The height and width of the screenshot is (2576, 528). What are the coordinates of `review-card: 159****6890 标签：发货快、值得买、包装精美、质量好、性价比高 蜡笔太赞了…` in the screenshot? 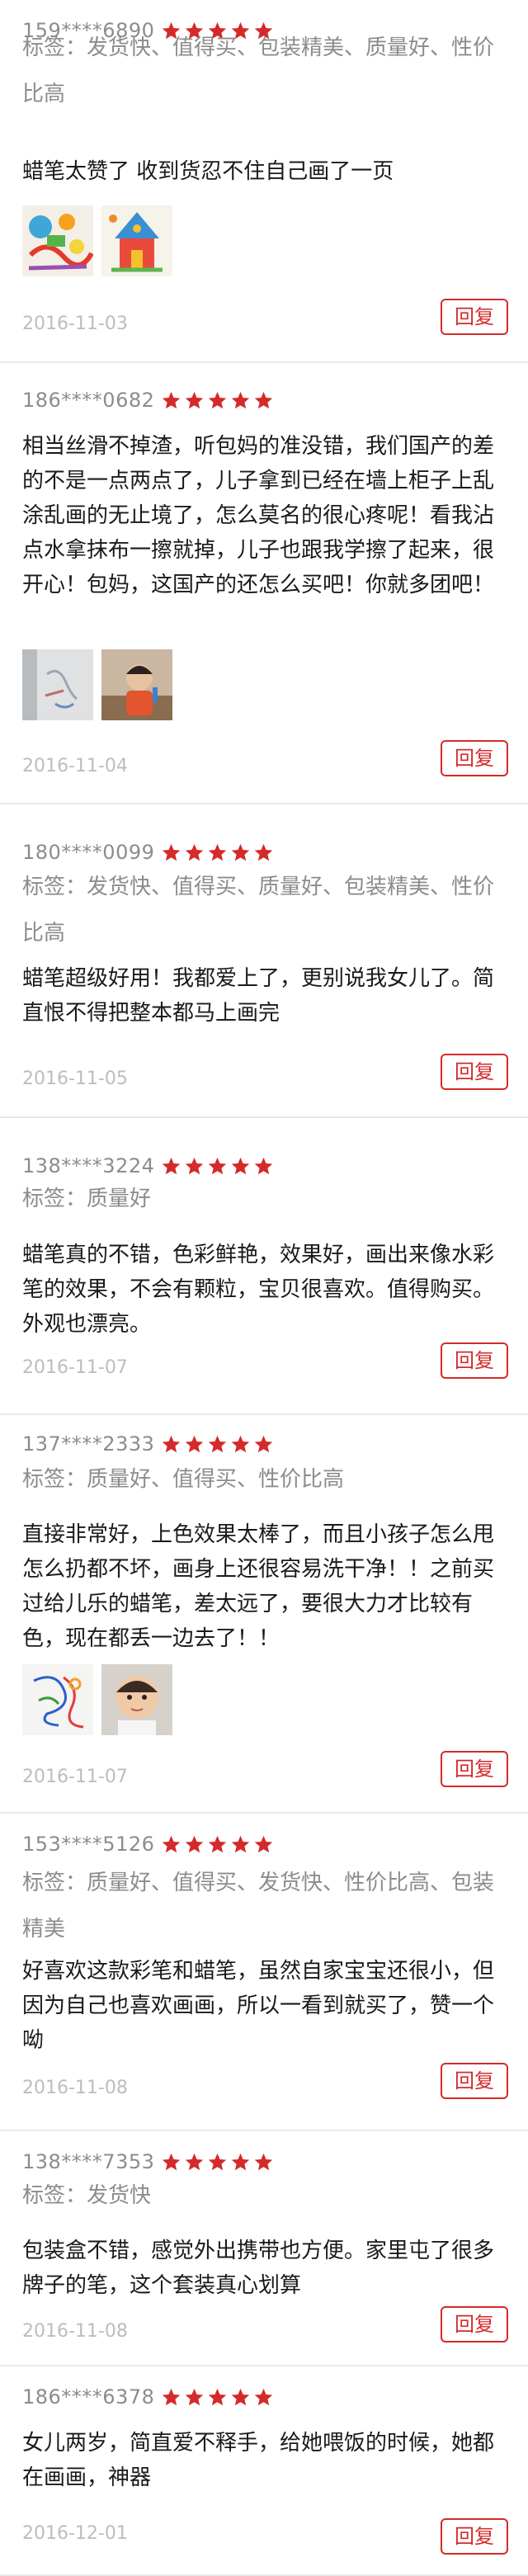 It's located at (264, 181).